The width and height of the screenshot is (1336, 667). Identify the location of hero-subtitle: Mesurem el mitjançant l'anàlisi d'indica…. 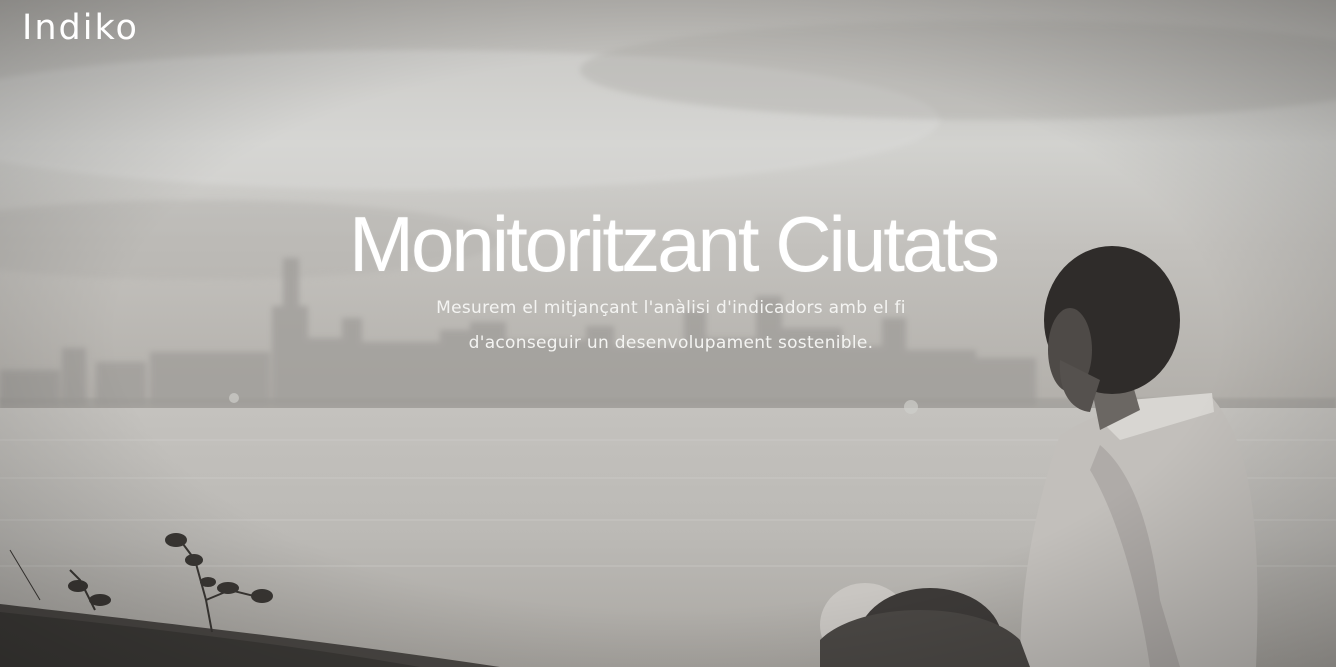
(671, 325).